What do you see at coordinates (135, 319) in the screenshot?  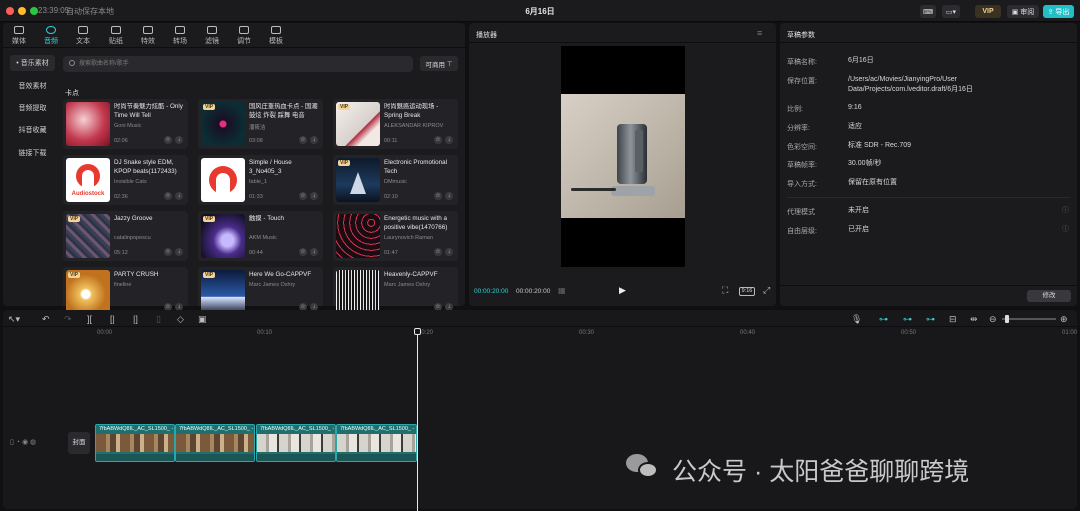 I see `split-right-icon: |]` at bounding box center [135, 319].